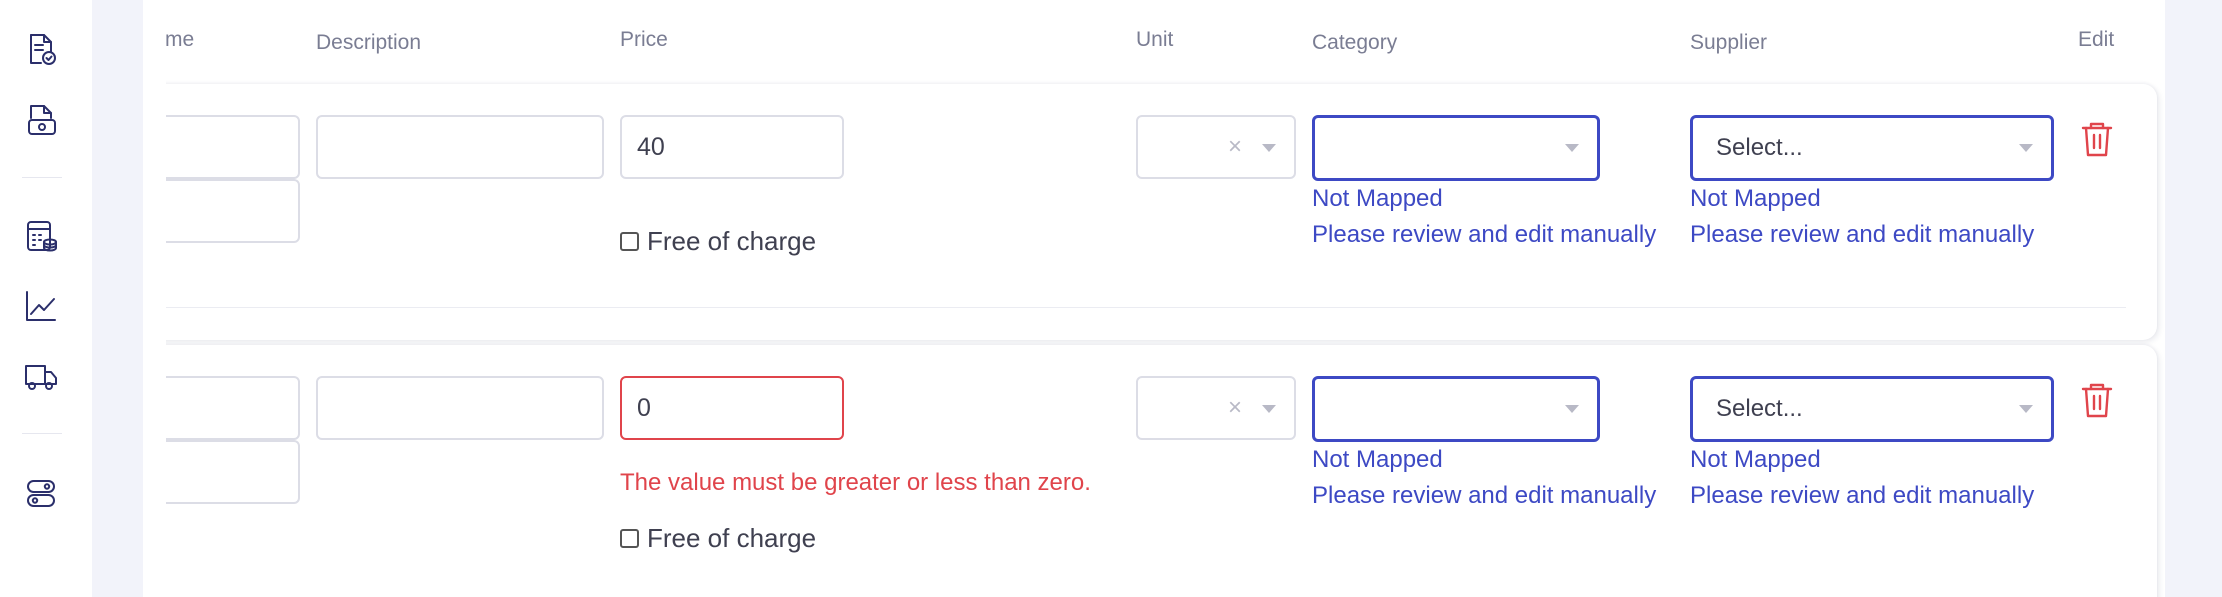 This screenshot has height=597, width=2222. Describe the element at coordinates (41, 236) in the screenshot. I see `calculator-database-icon` at that location.